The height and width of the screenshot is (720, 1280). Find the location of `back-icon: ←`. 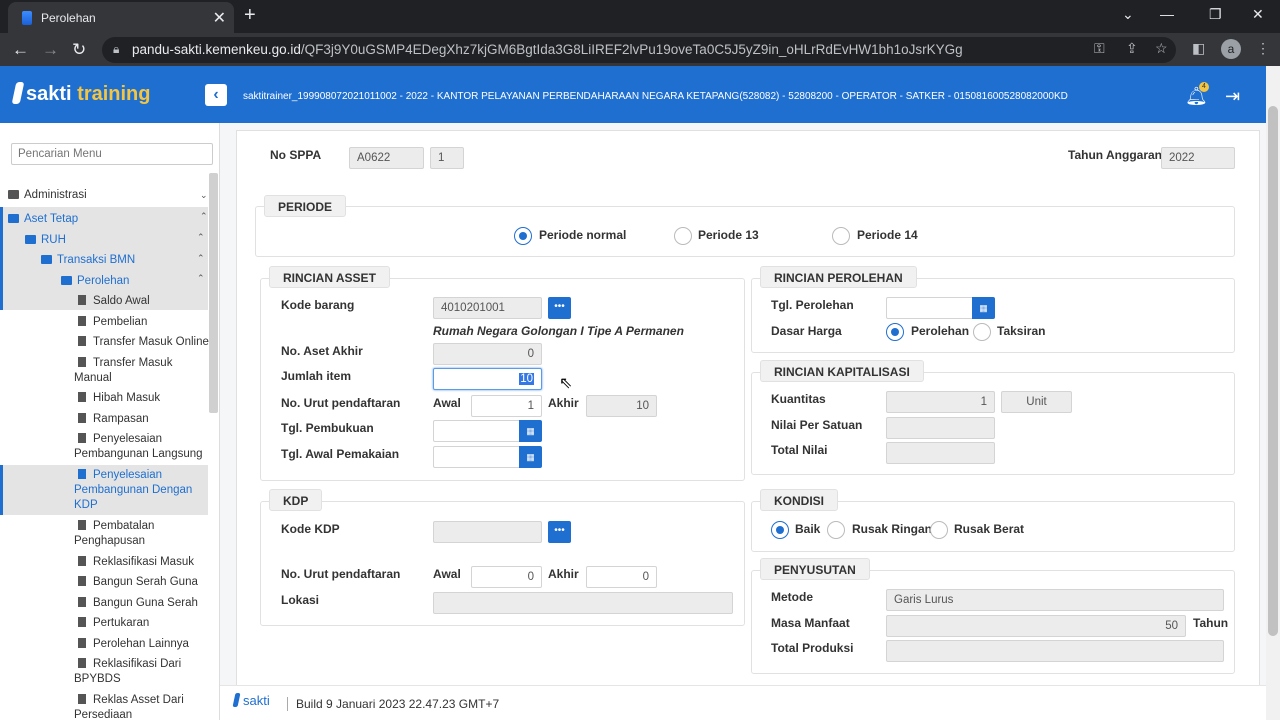

back-icon: ← is located at coordinates (20, 50).